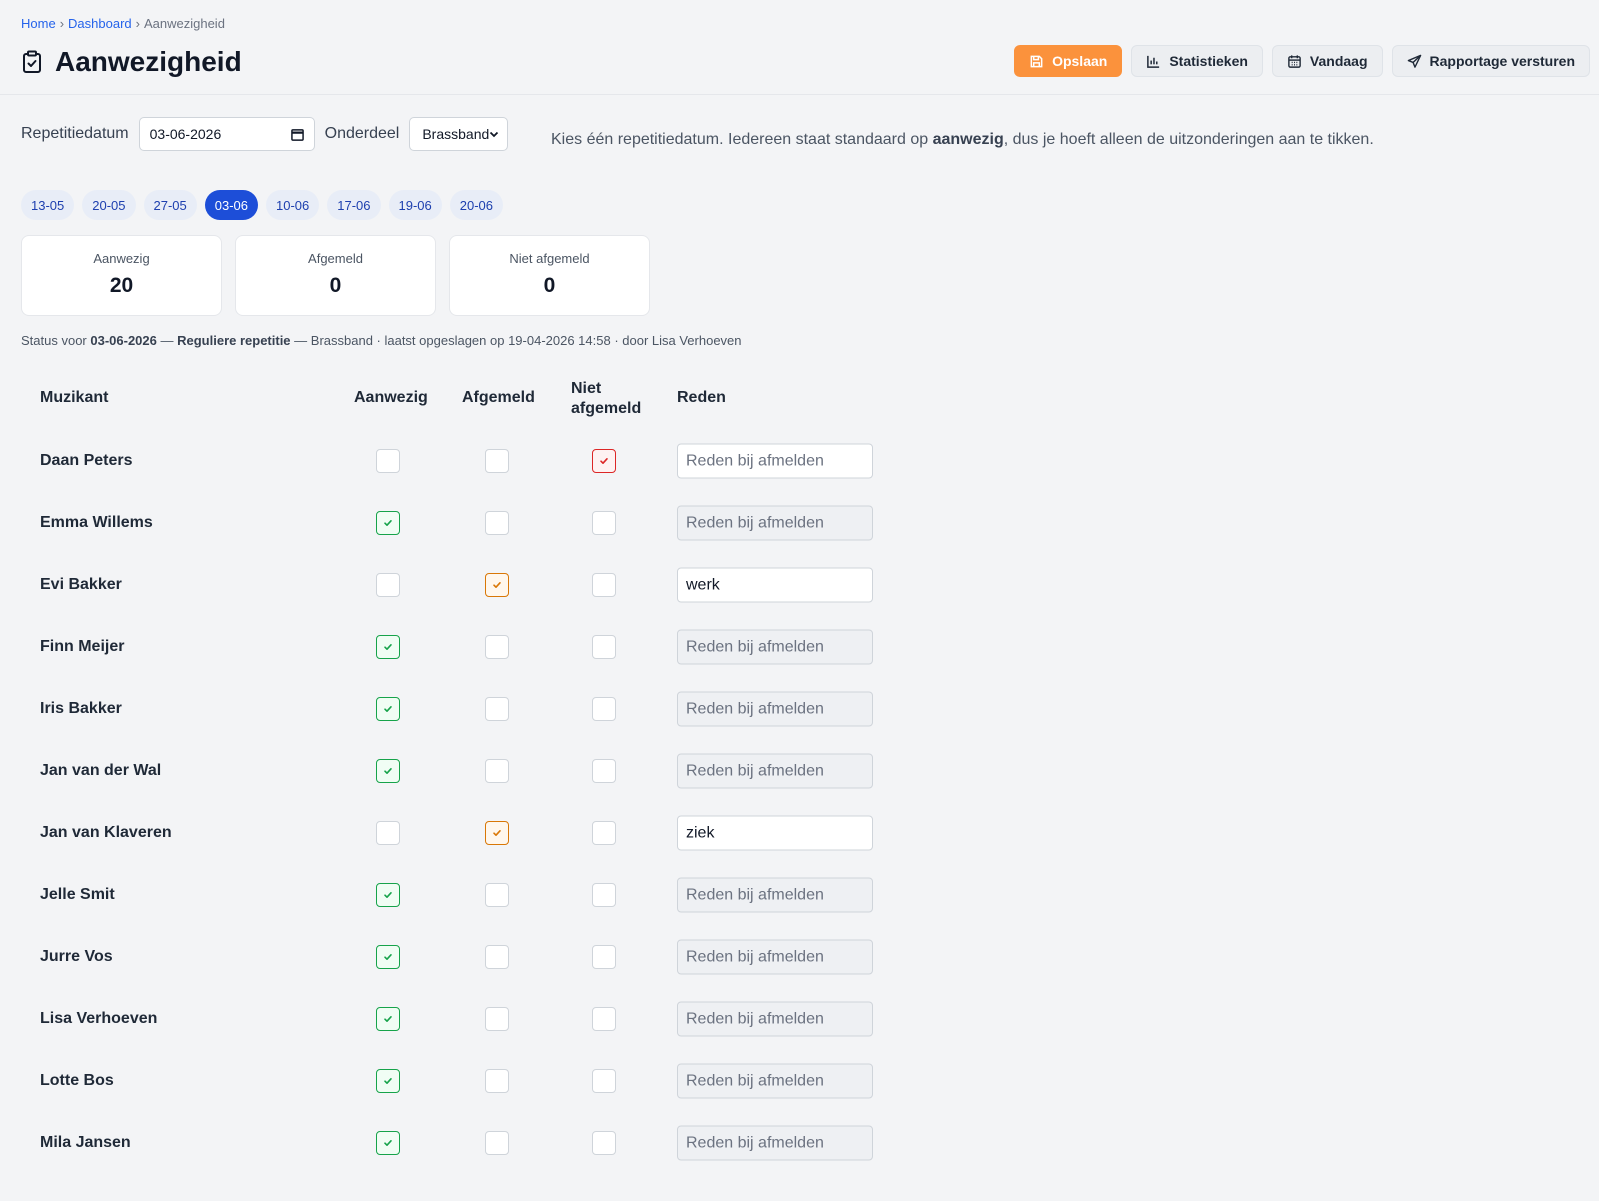 The width and height of the screenshot is (1599, 1201). Describe the element at coordinates (99, 1018) in the screenshot. I see `musician-name: Lisa Verhoeven` at that location.